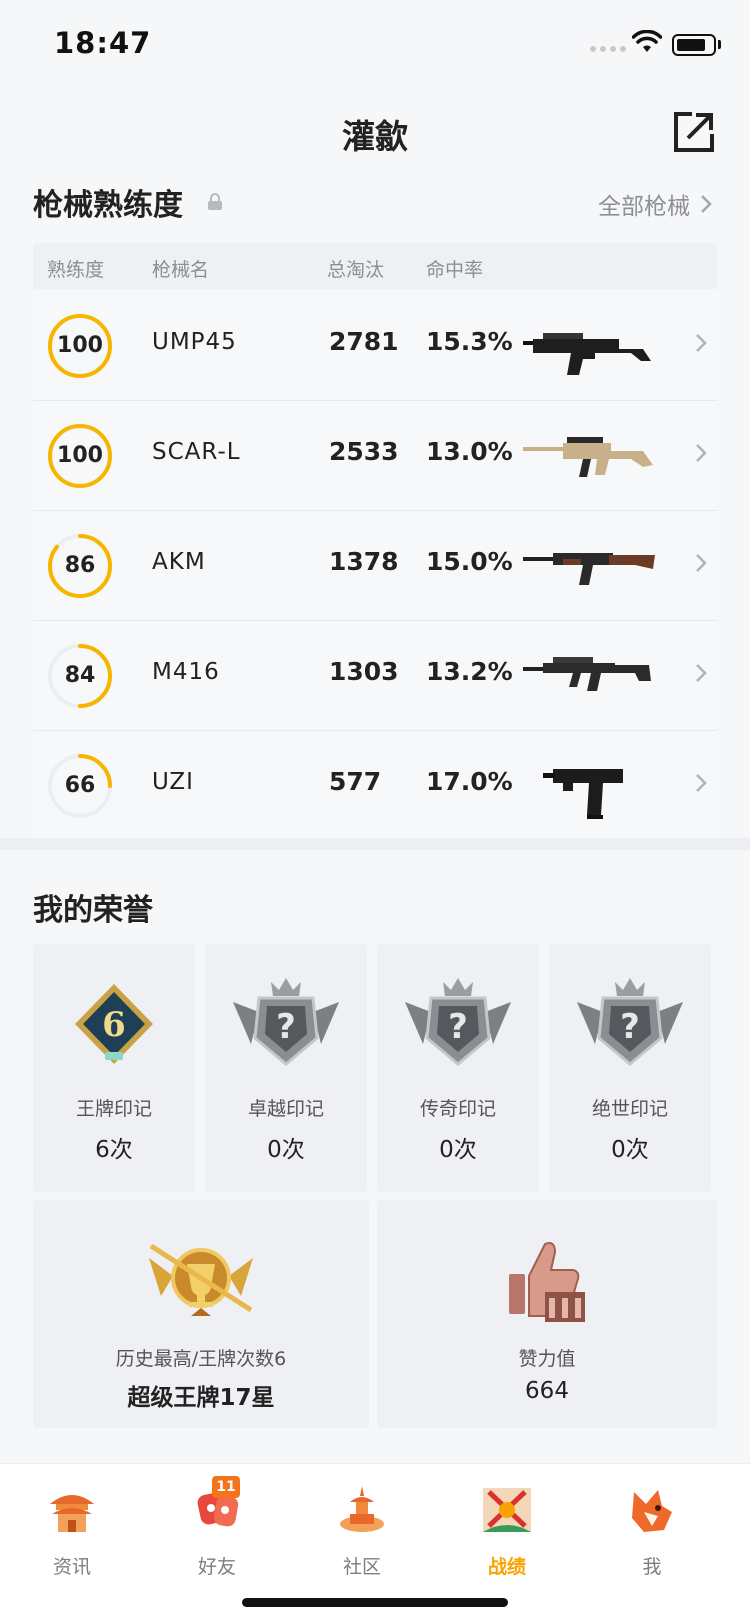 This screenshot has height=1624, width=750. I want to click on weapon-name: SCAR-L, so click(196, 452).